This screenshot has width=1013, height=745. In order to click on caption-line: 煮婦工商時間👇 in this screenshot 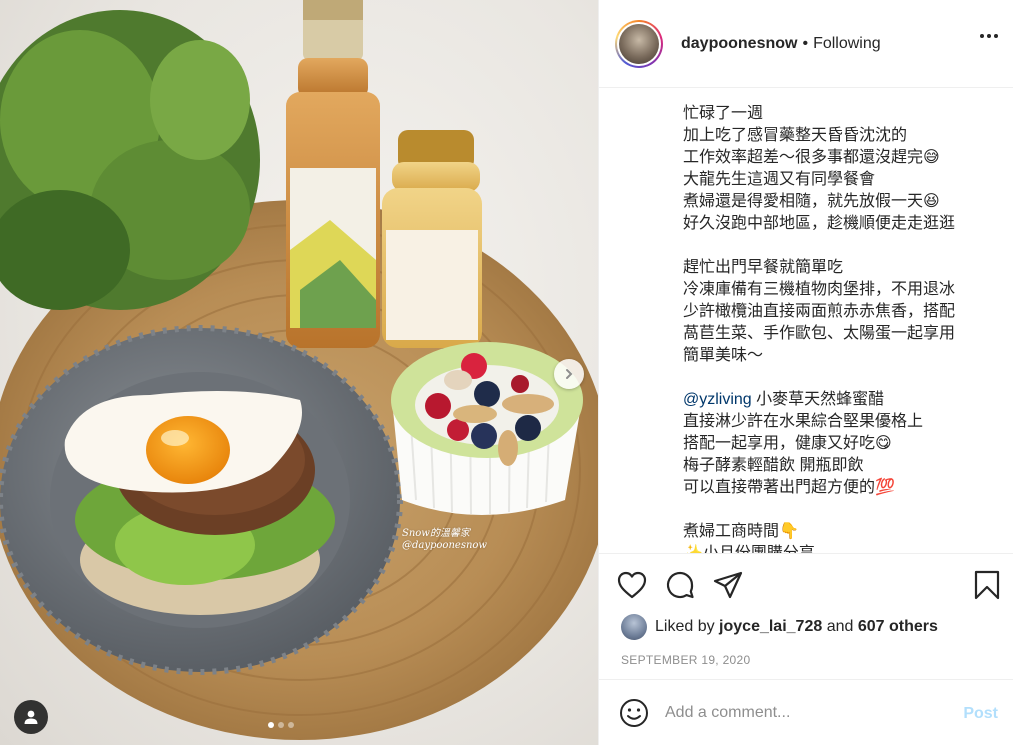, I will do `click(741, 531)`.